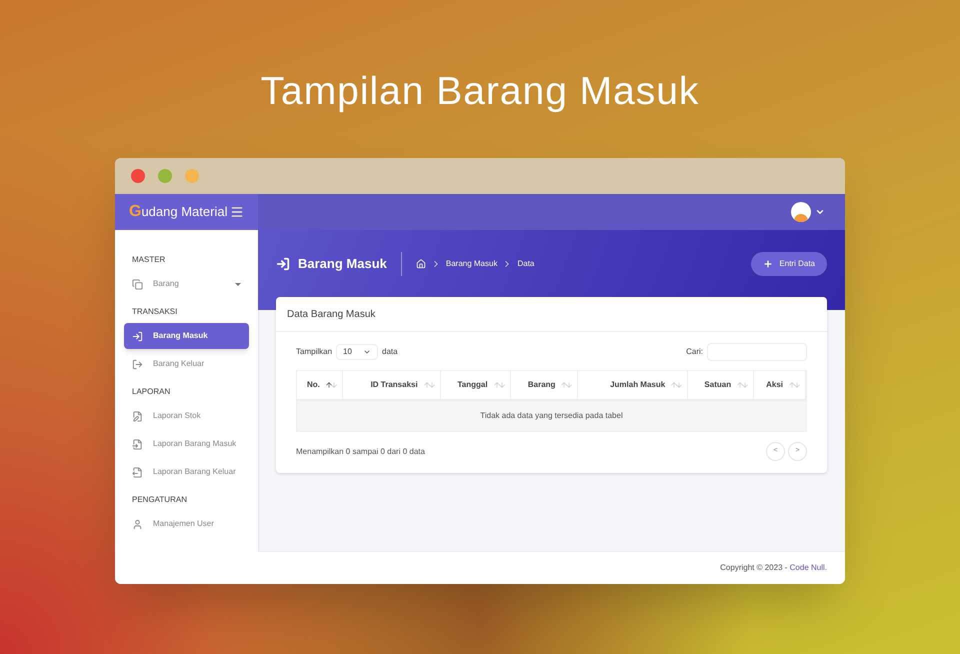 This screenshot has height=654, width=960. I want to click on column-header: Barang, so click(544, 385).